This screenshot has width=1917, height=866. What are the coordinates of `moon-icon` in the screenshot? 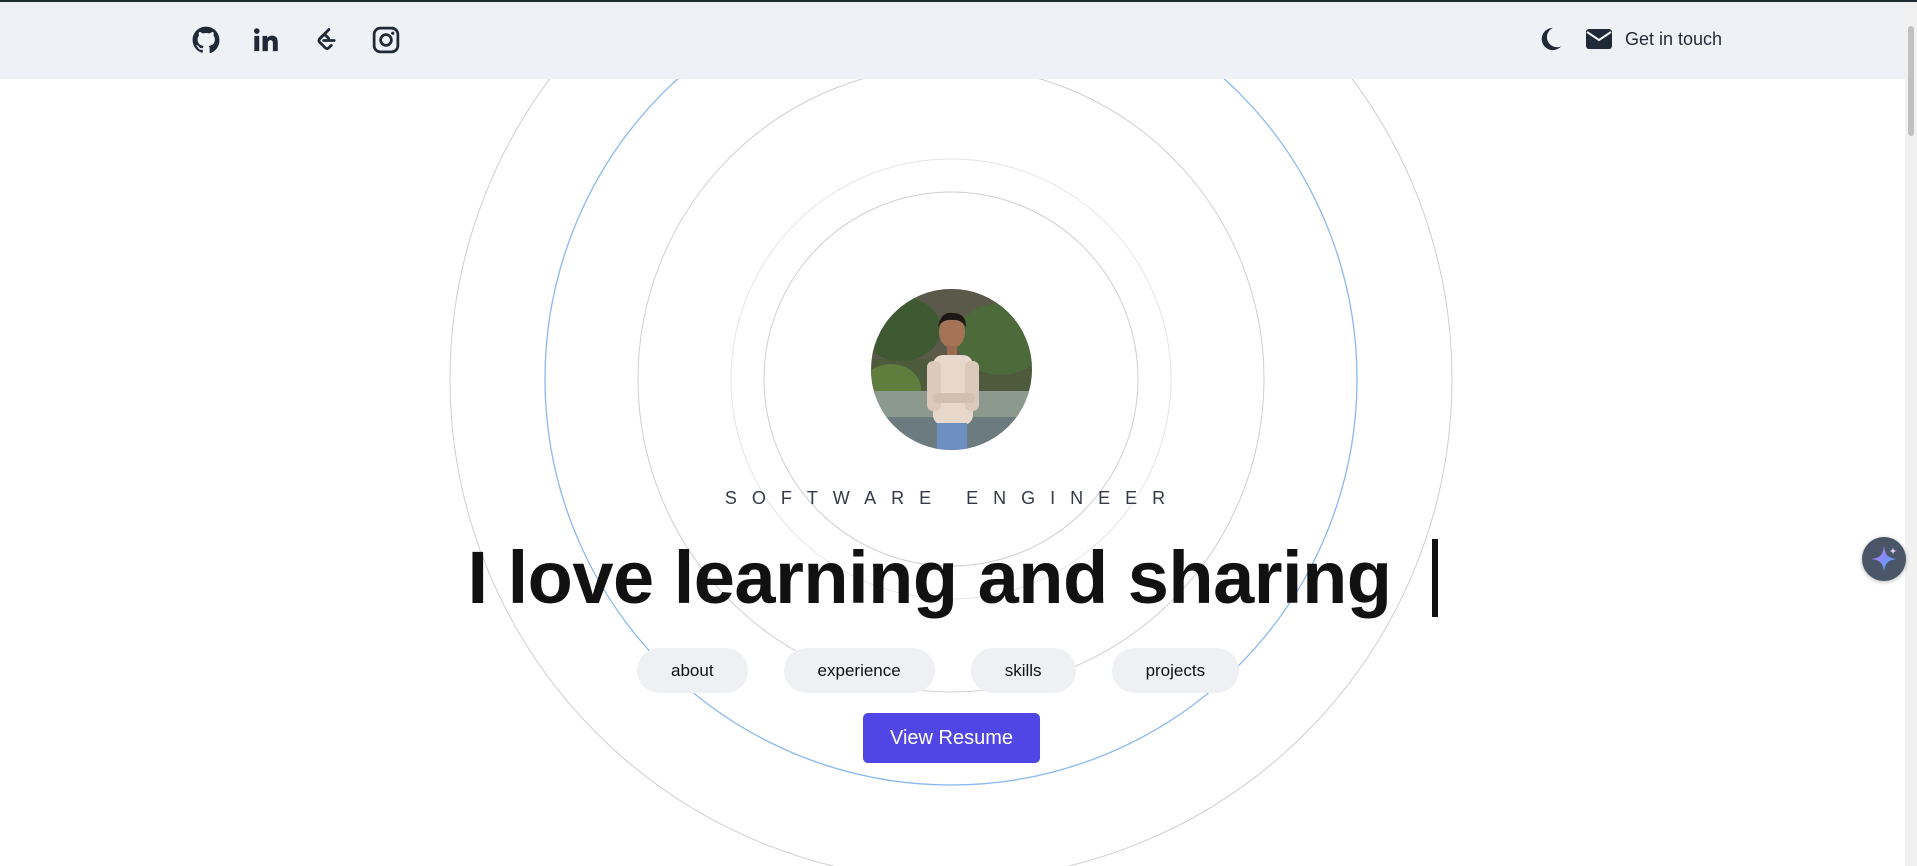 It's located at (1550, 39).